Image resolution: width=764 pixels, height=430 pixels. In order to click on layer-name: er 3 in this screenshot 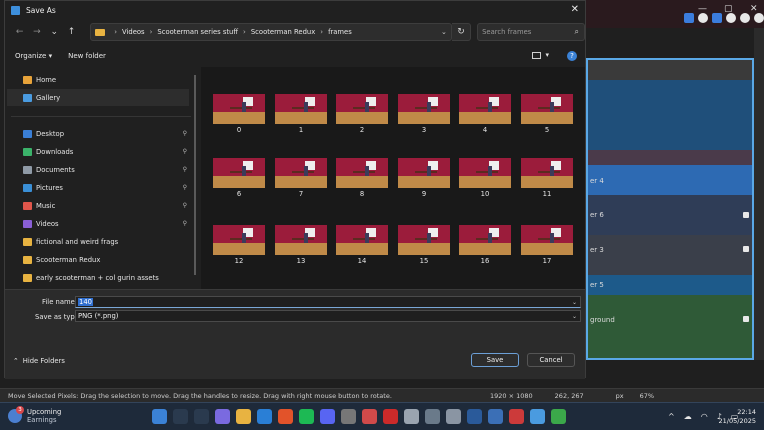, I will do `click(597, 250)`.